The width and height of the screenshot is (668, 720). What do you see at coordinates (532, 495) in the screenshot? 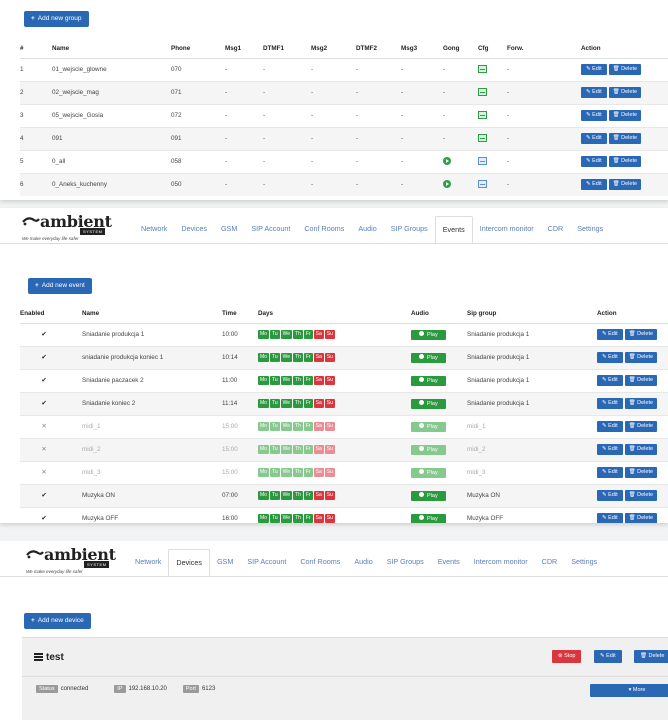
I see `cell-sip-group: Muzyka ON` at bounding box center [532, 495].